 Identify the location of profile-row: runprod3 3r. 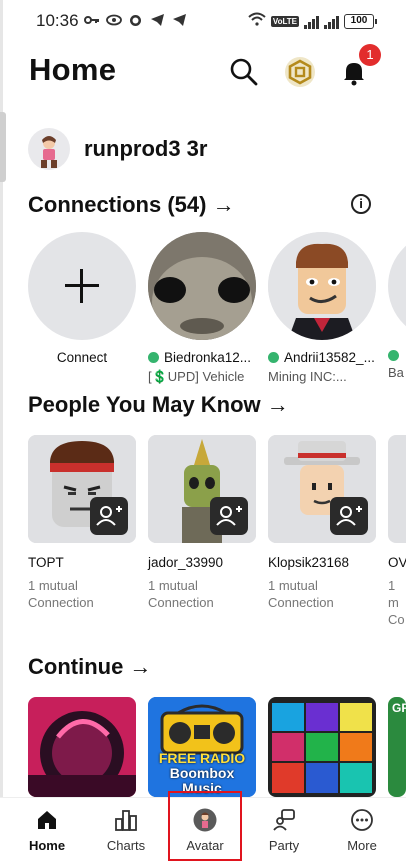
(117, 149).